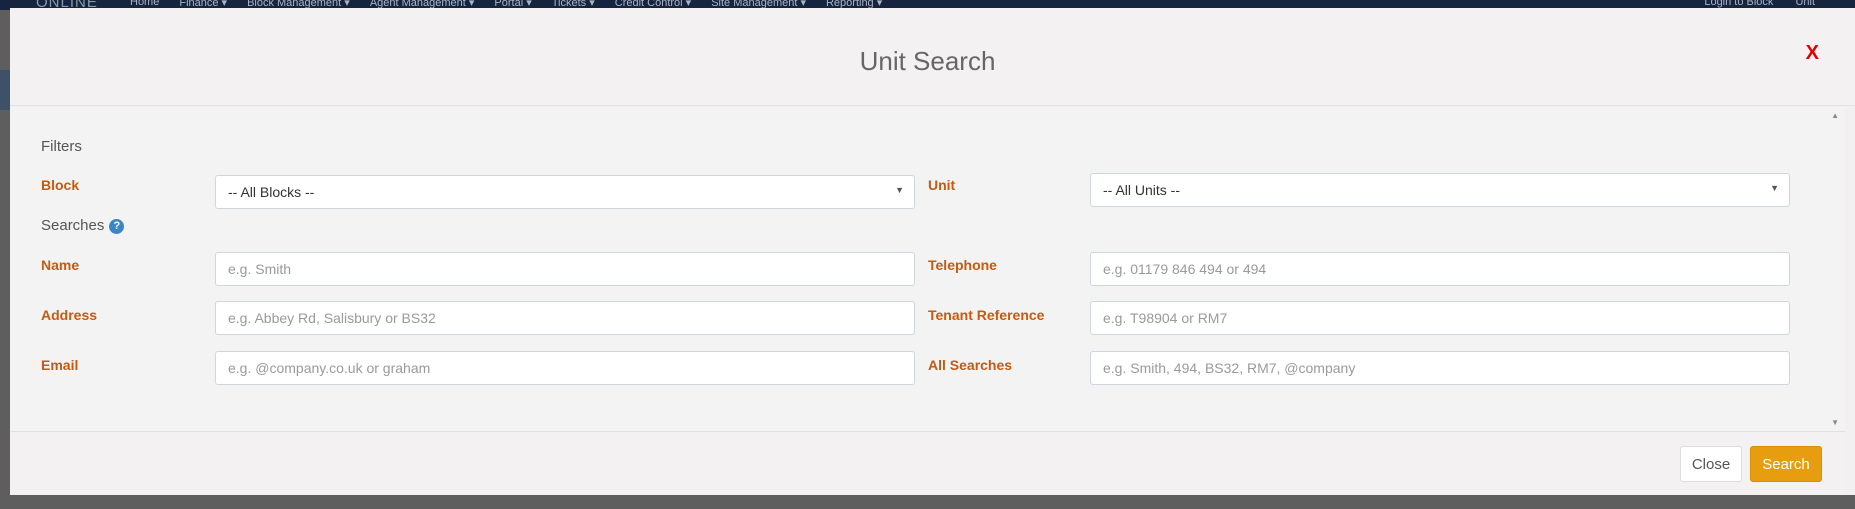  Describe the element at coordinates (1141, 190) in the screenshot. I see `unit-select-value: -- All Units --` at that location.